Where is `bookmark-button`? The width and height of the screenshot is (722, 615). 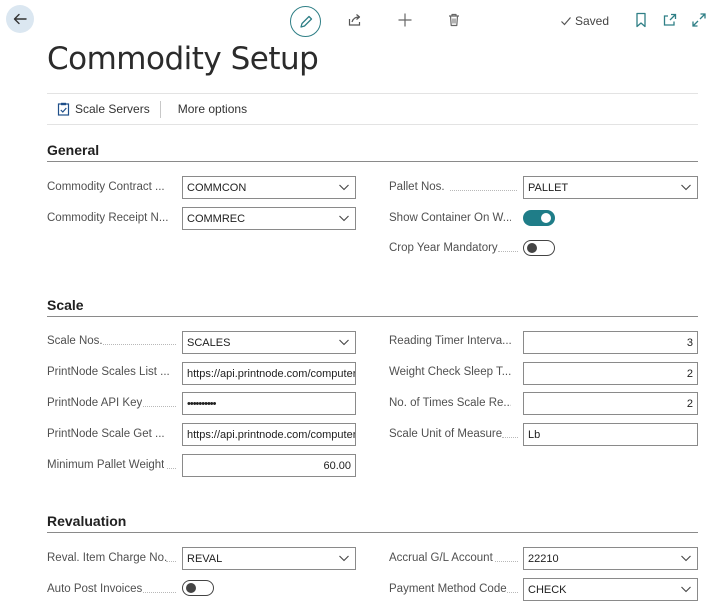 bookmark-button is located at coordinates (641, 20).